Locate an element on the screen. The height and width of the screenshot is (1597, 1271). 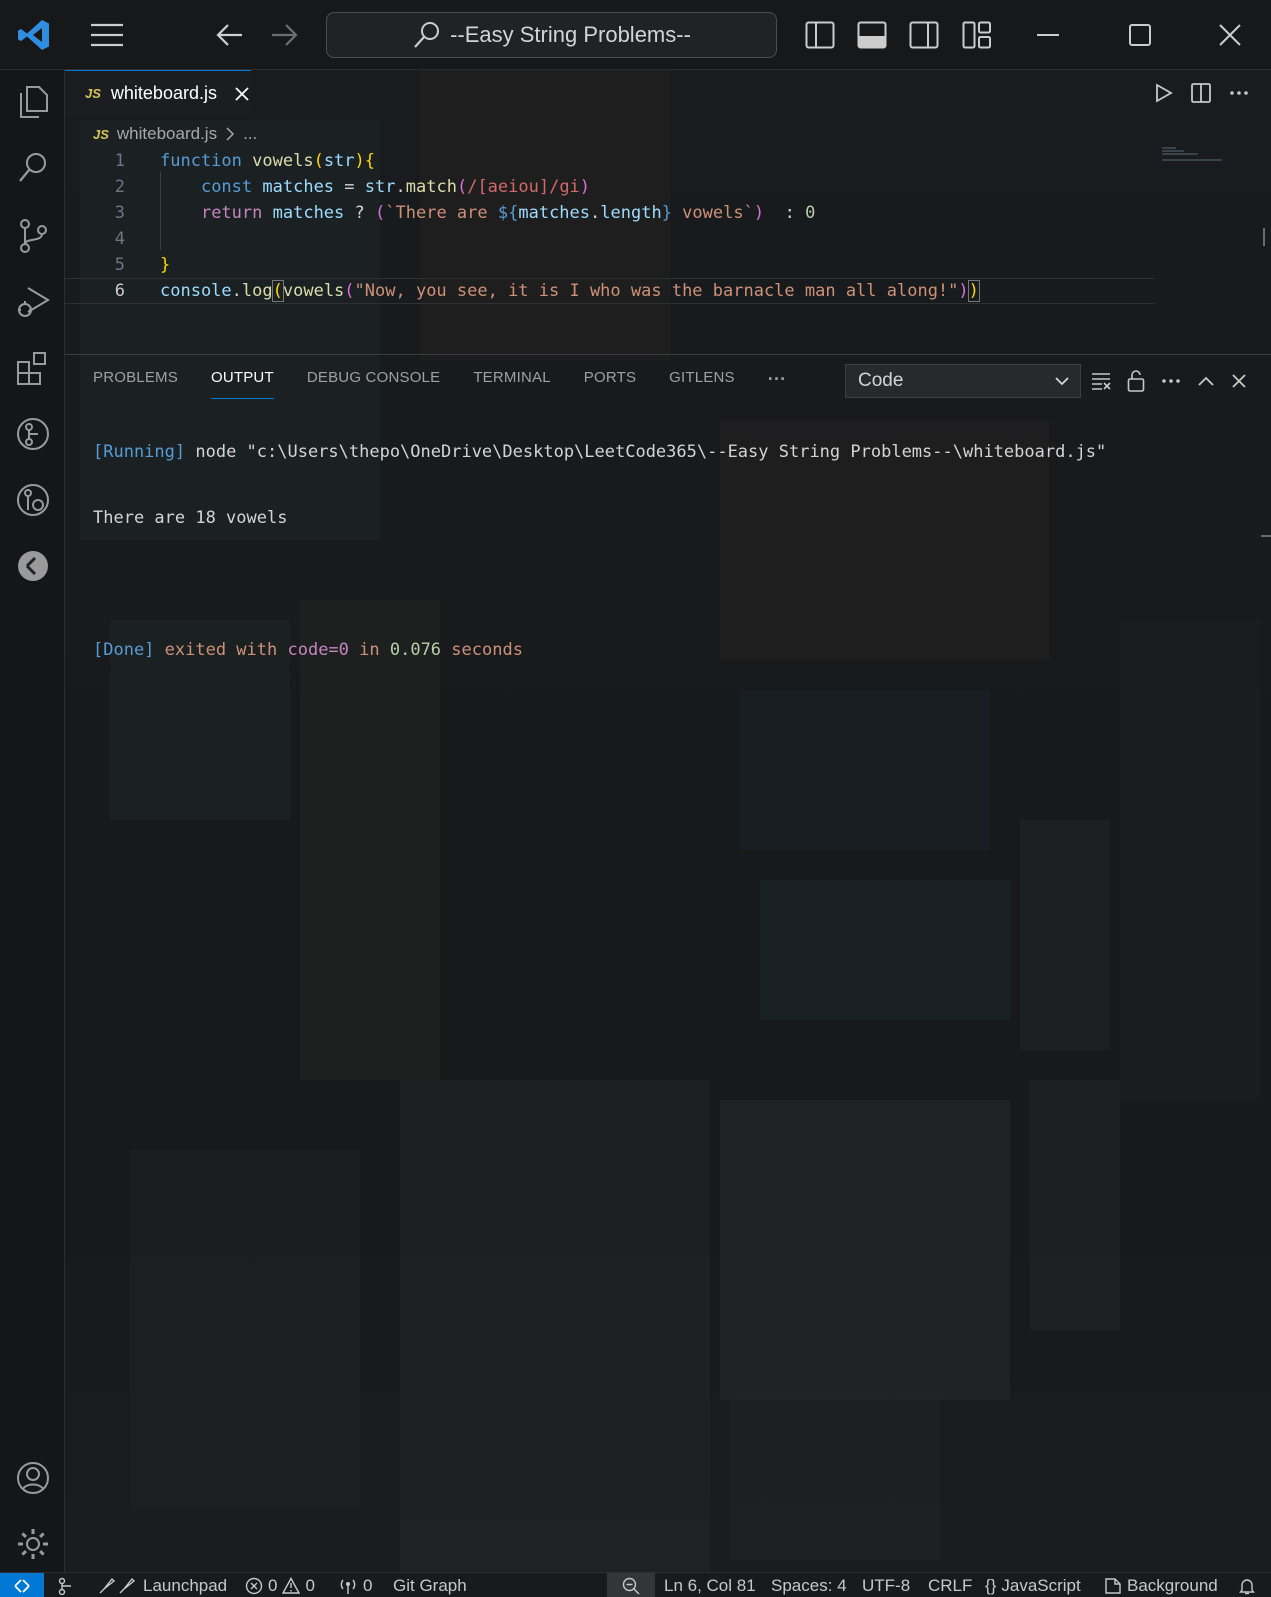
tab-whiteboard-js: JS whiteboard.js is located at coordinates (158, 93).